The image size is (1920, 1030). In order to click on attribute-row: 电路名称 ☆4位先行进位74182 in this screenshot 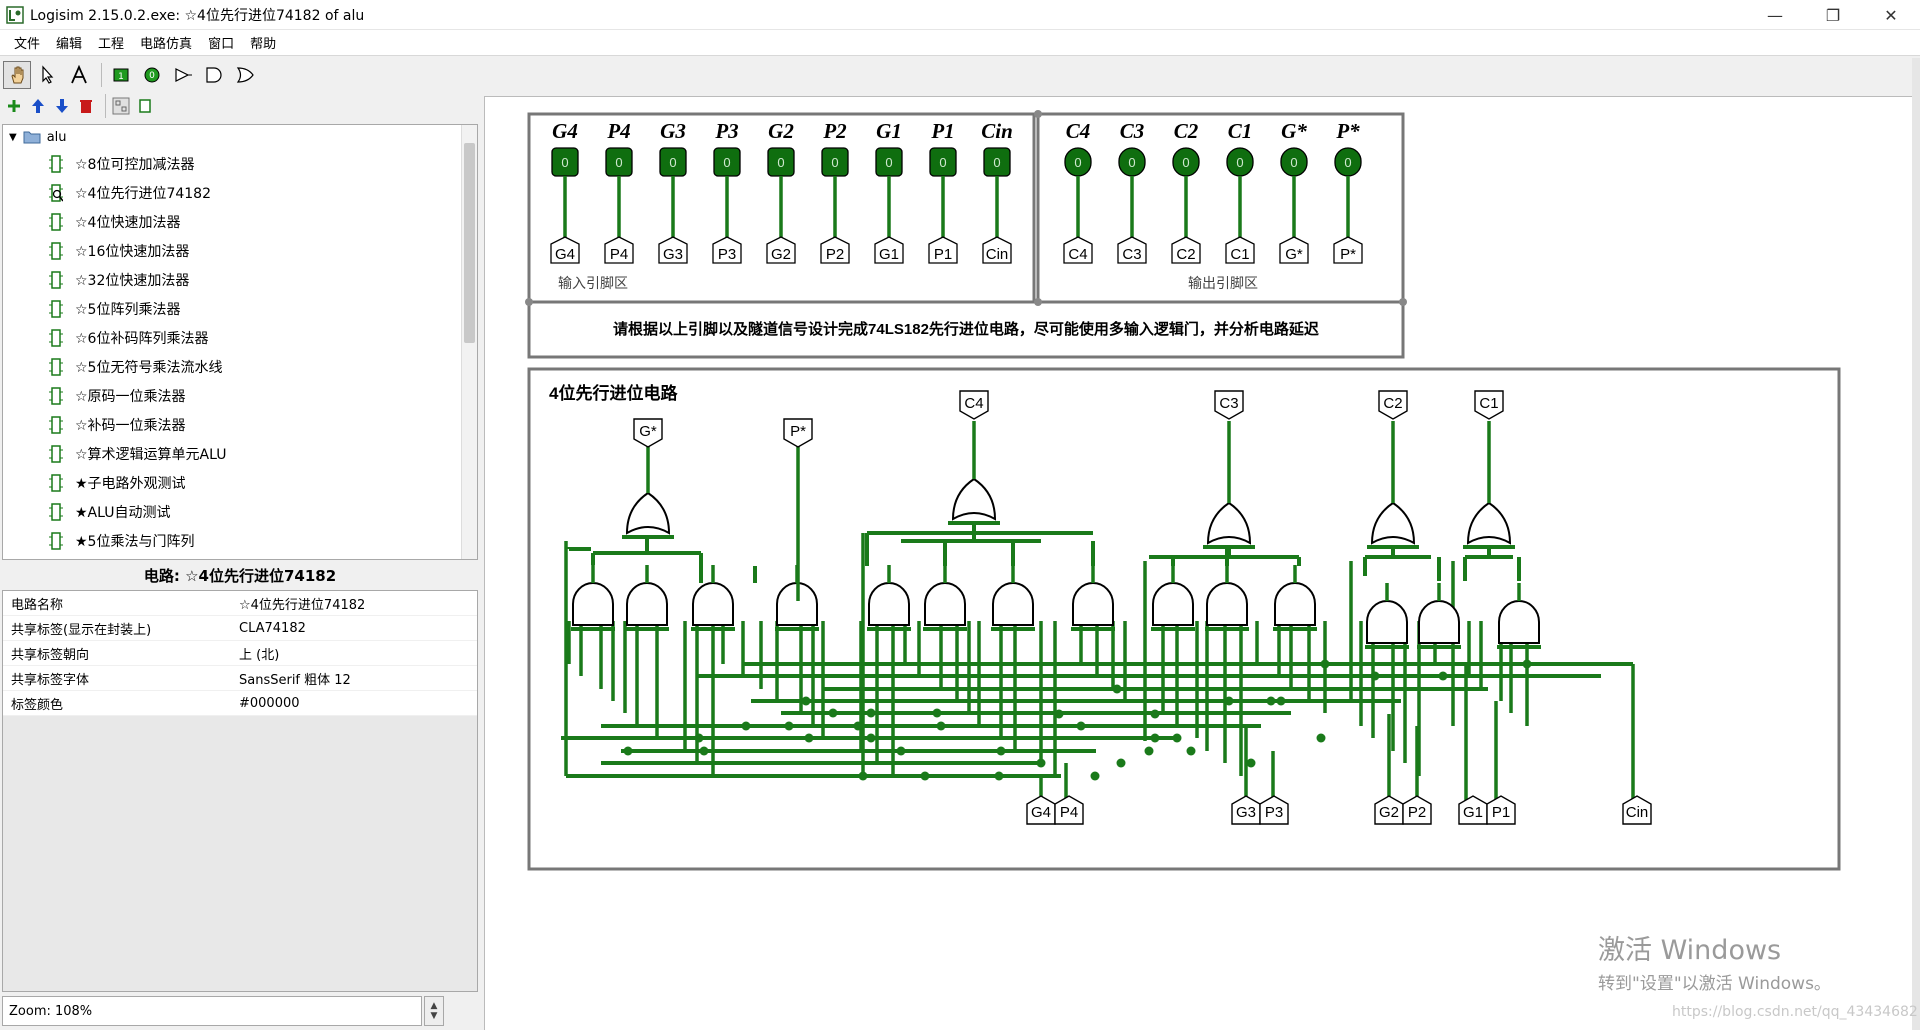, I will do `click(240, 603)`.